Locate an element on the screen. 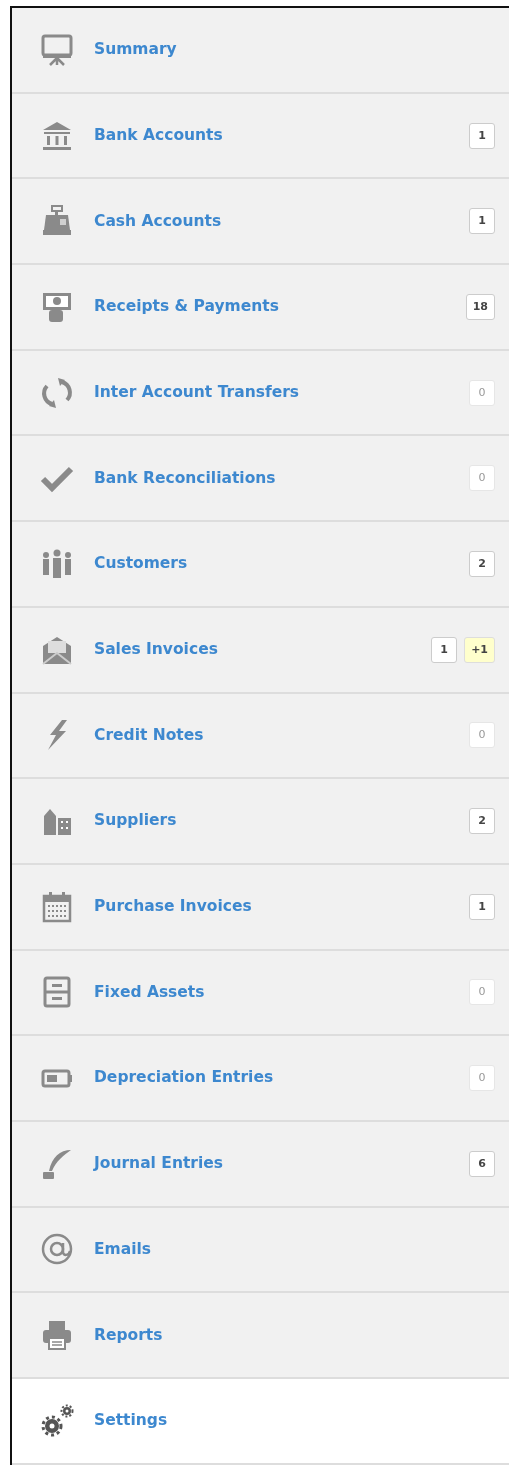 The image size is (509, 1465). sidebar-item: Inter Account Transfers 0 is located at coordinates (260, 393).